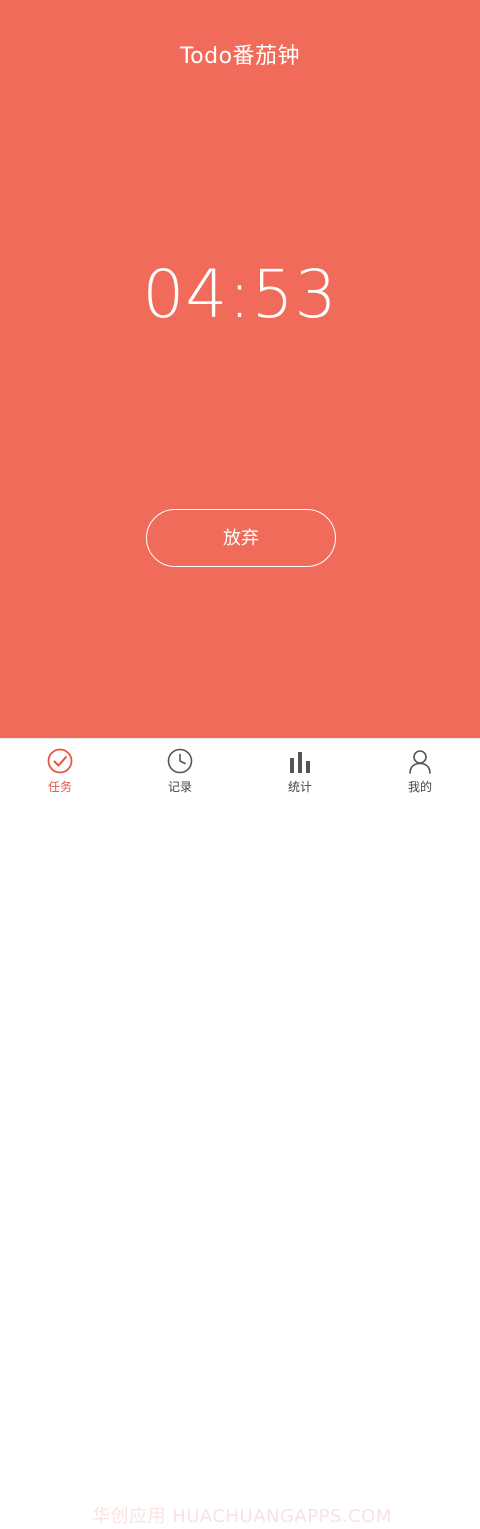  What do you see at coordinates (242, 1516) in the screenshot?
I see `watermark: 华创应用 HUACHUANGAPPS.COM` at bounding box center [242, 1516].